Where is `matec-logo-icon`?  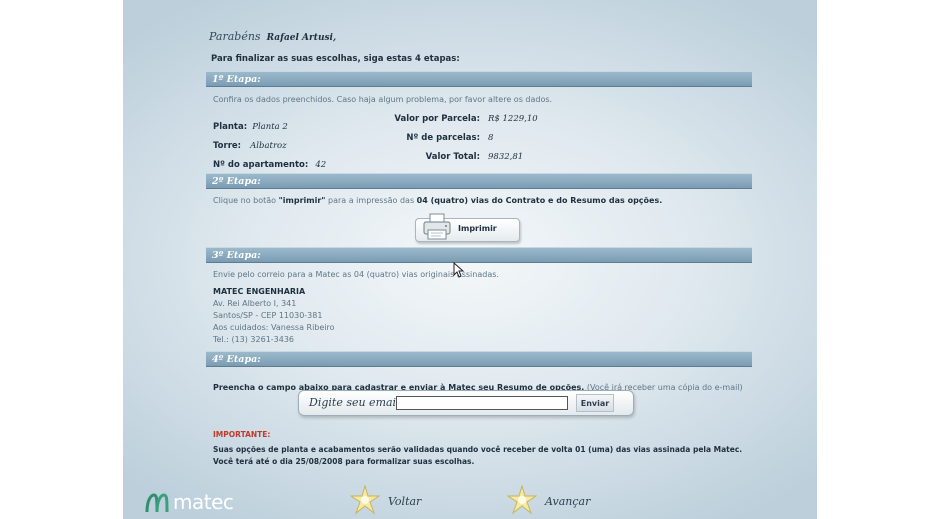 matec-logo-icon is located at coordinates (157, 503).